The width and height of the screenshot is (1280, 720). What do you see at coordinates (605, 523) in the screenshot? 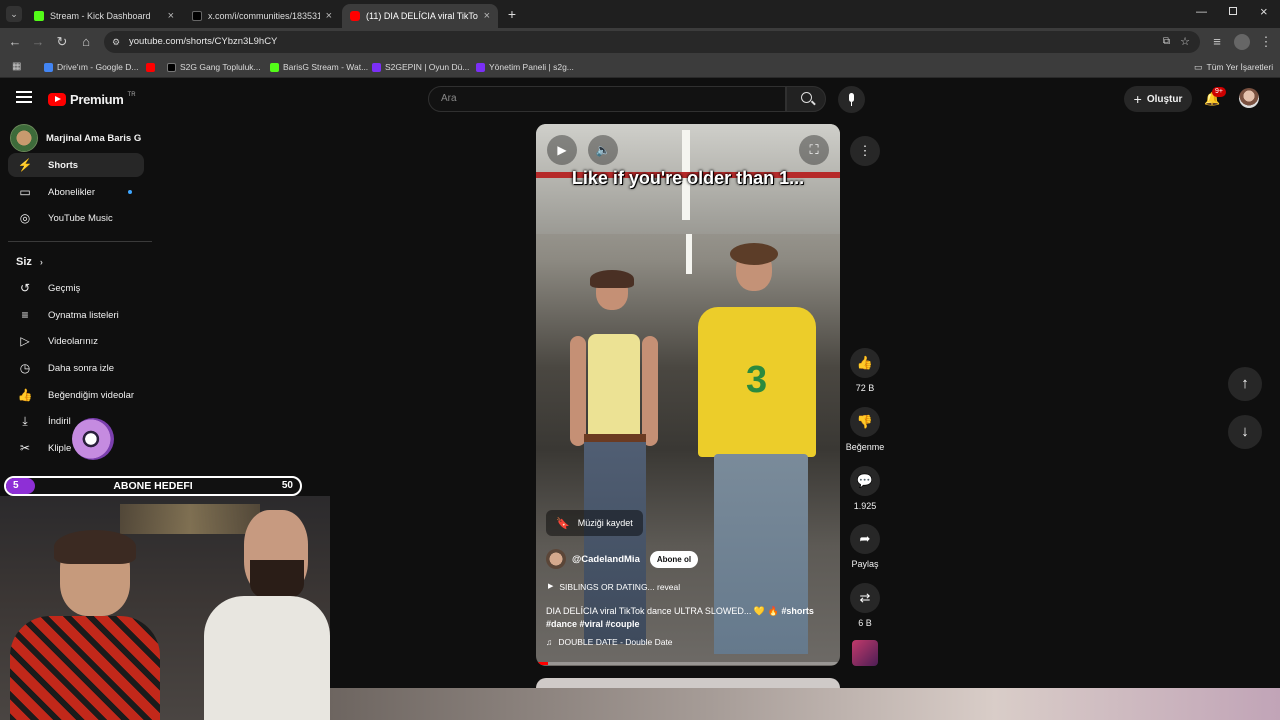
I see `save-music-label: Müziği kaydet` at bounding box center [605, 523].